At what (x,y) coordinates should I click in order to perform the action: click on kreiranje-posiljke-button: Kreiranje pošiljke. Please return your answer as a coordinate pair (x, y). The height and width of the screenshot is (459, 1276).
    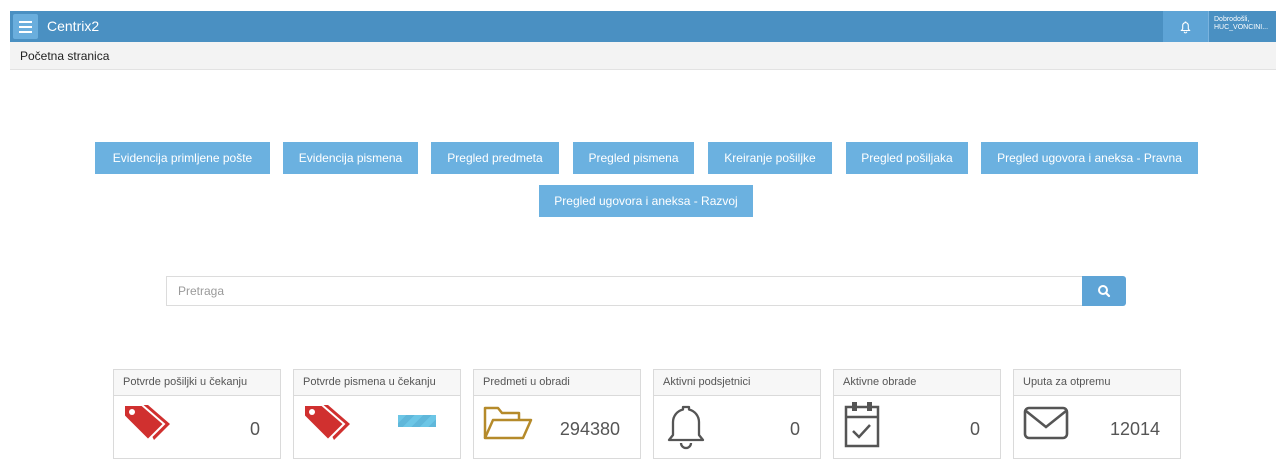
    Looking at the image, I should click on (770, 158).